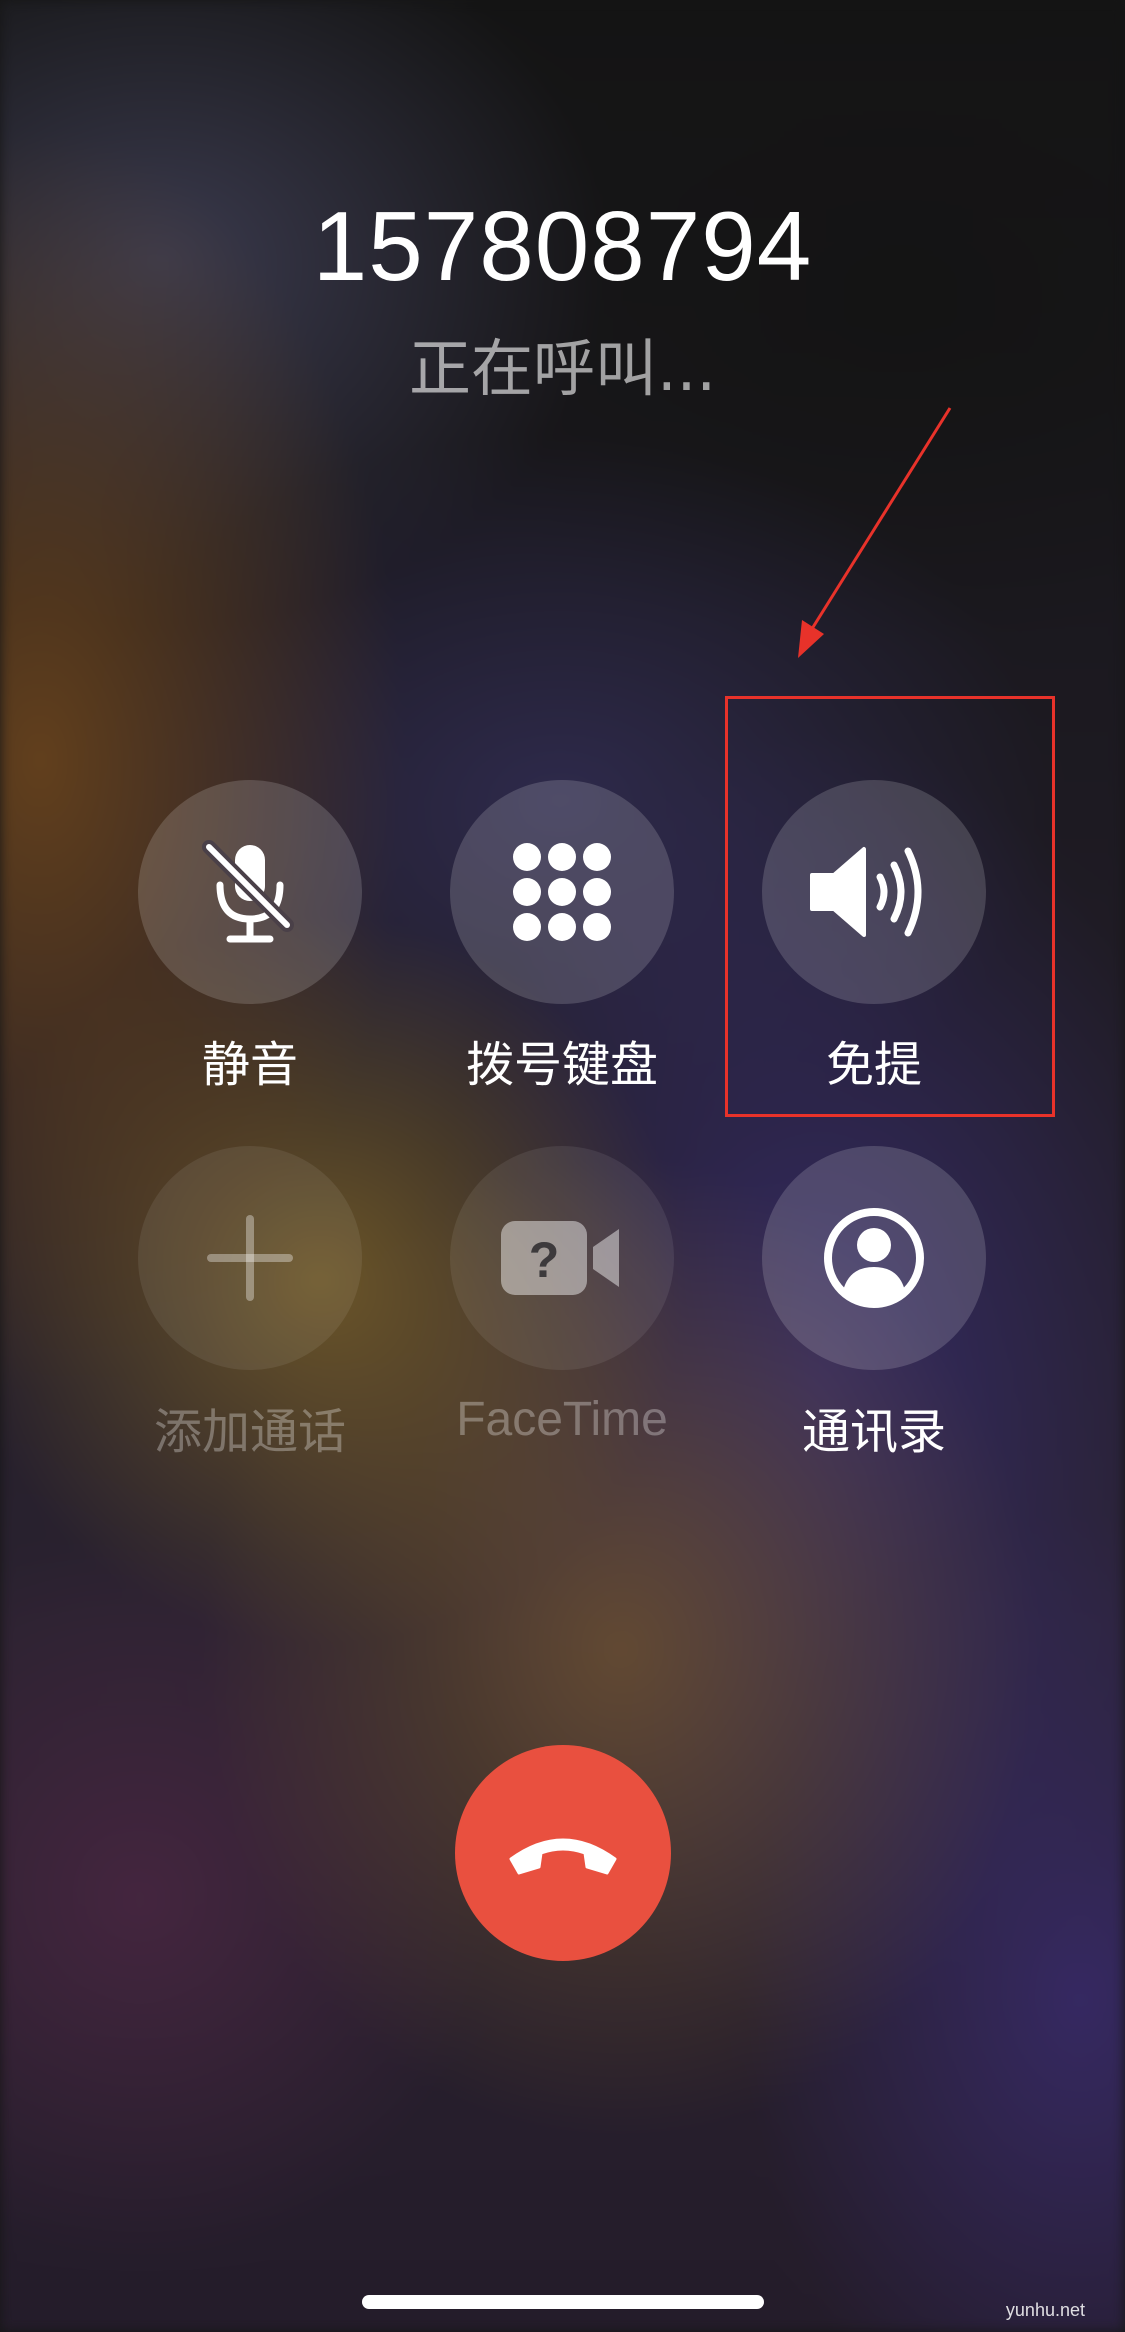 This screenshot has width=1125, height=2332. I want to click on plus-icon, so click(250, 1258).